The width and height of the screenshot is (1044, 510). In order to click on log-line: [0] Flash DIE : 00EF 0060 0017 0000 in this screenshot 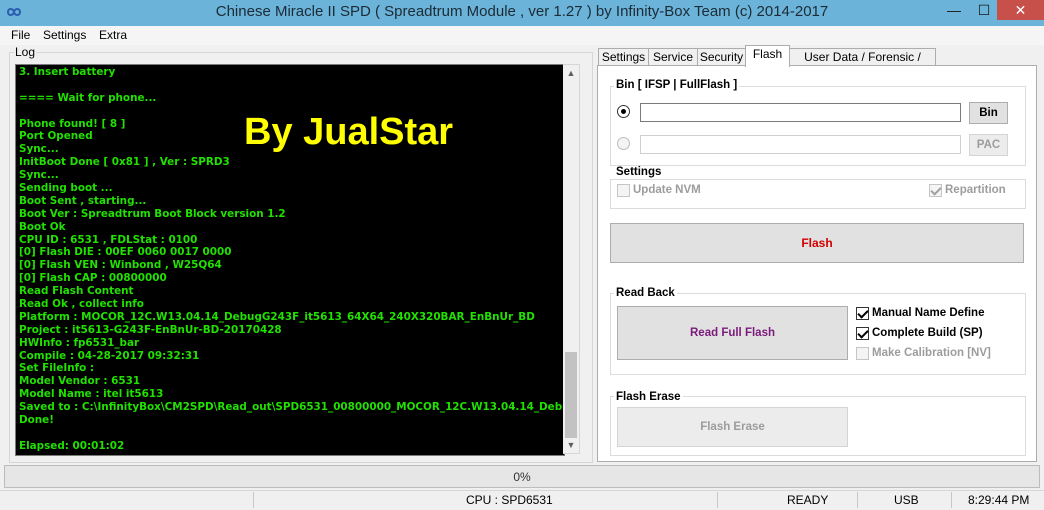, I will do `click(125, 252)`.